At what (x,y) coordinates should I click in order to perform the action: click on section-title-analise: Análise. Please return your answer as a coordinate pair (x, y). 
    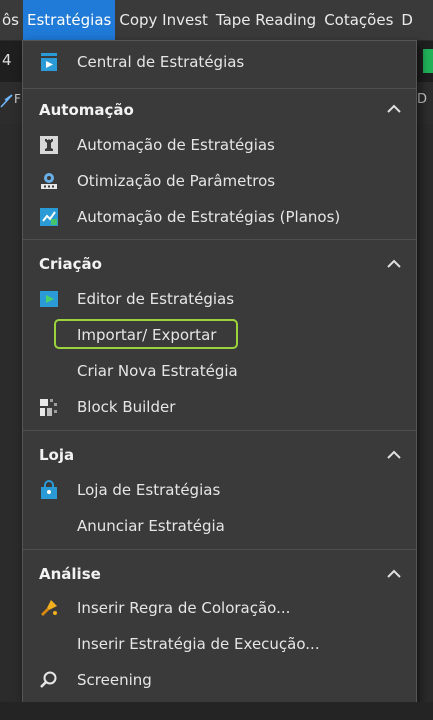
    Looking at the image, I should click on (70, 574).